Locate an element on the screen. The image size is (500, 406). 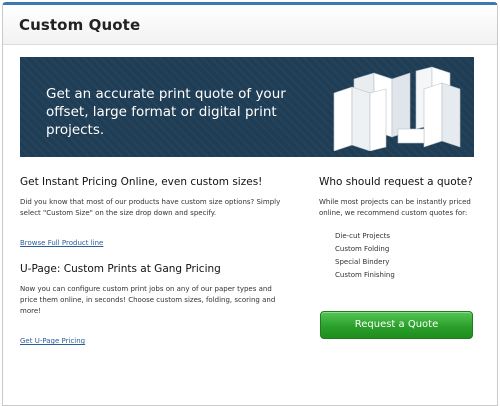
browse-product-line-link: Browse Full Product line is located at coordinates (61, 243).